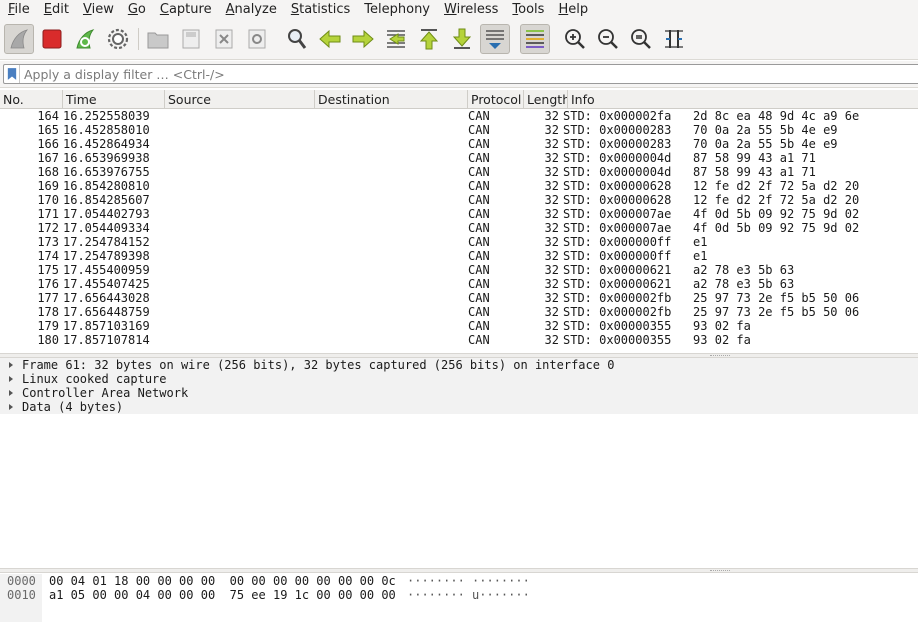  I want to click on first-packet-button, so click(429, 39).